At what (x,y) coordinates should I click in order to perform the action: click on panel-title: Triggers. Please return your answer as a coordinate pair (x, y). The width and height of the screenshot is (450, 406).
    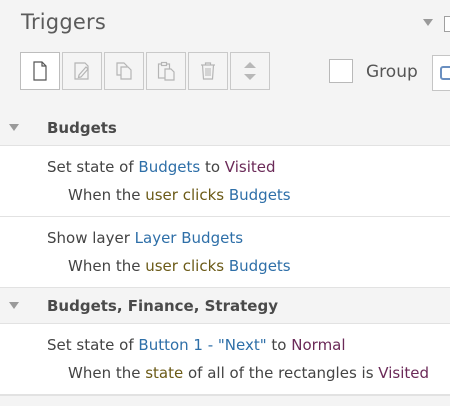
    Looking at the image, I should click on (63, 22).